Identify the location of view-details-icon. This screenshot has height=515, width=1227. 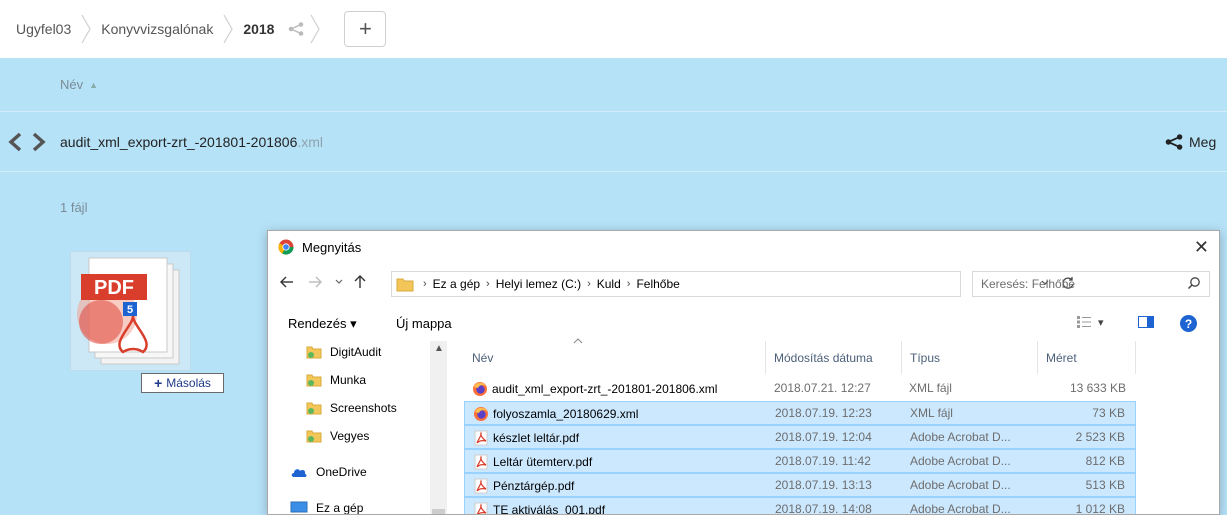
(1084, 322).